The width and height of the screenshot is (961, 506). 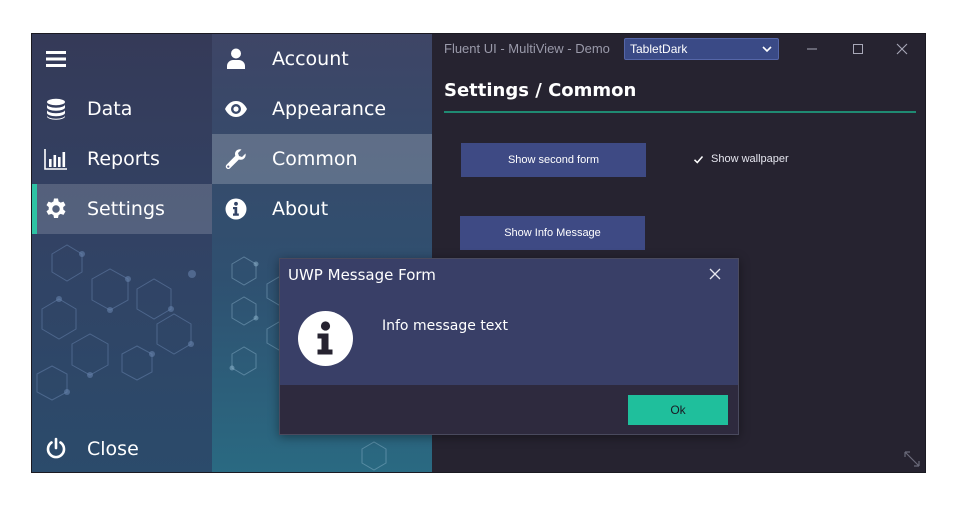 What do you see at coordinates (236, 109) in the screenshot?
I see `eye-icon` at bounding box center [236, 109].